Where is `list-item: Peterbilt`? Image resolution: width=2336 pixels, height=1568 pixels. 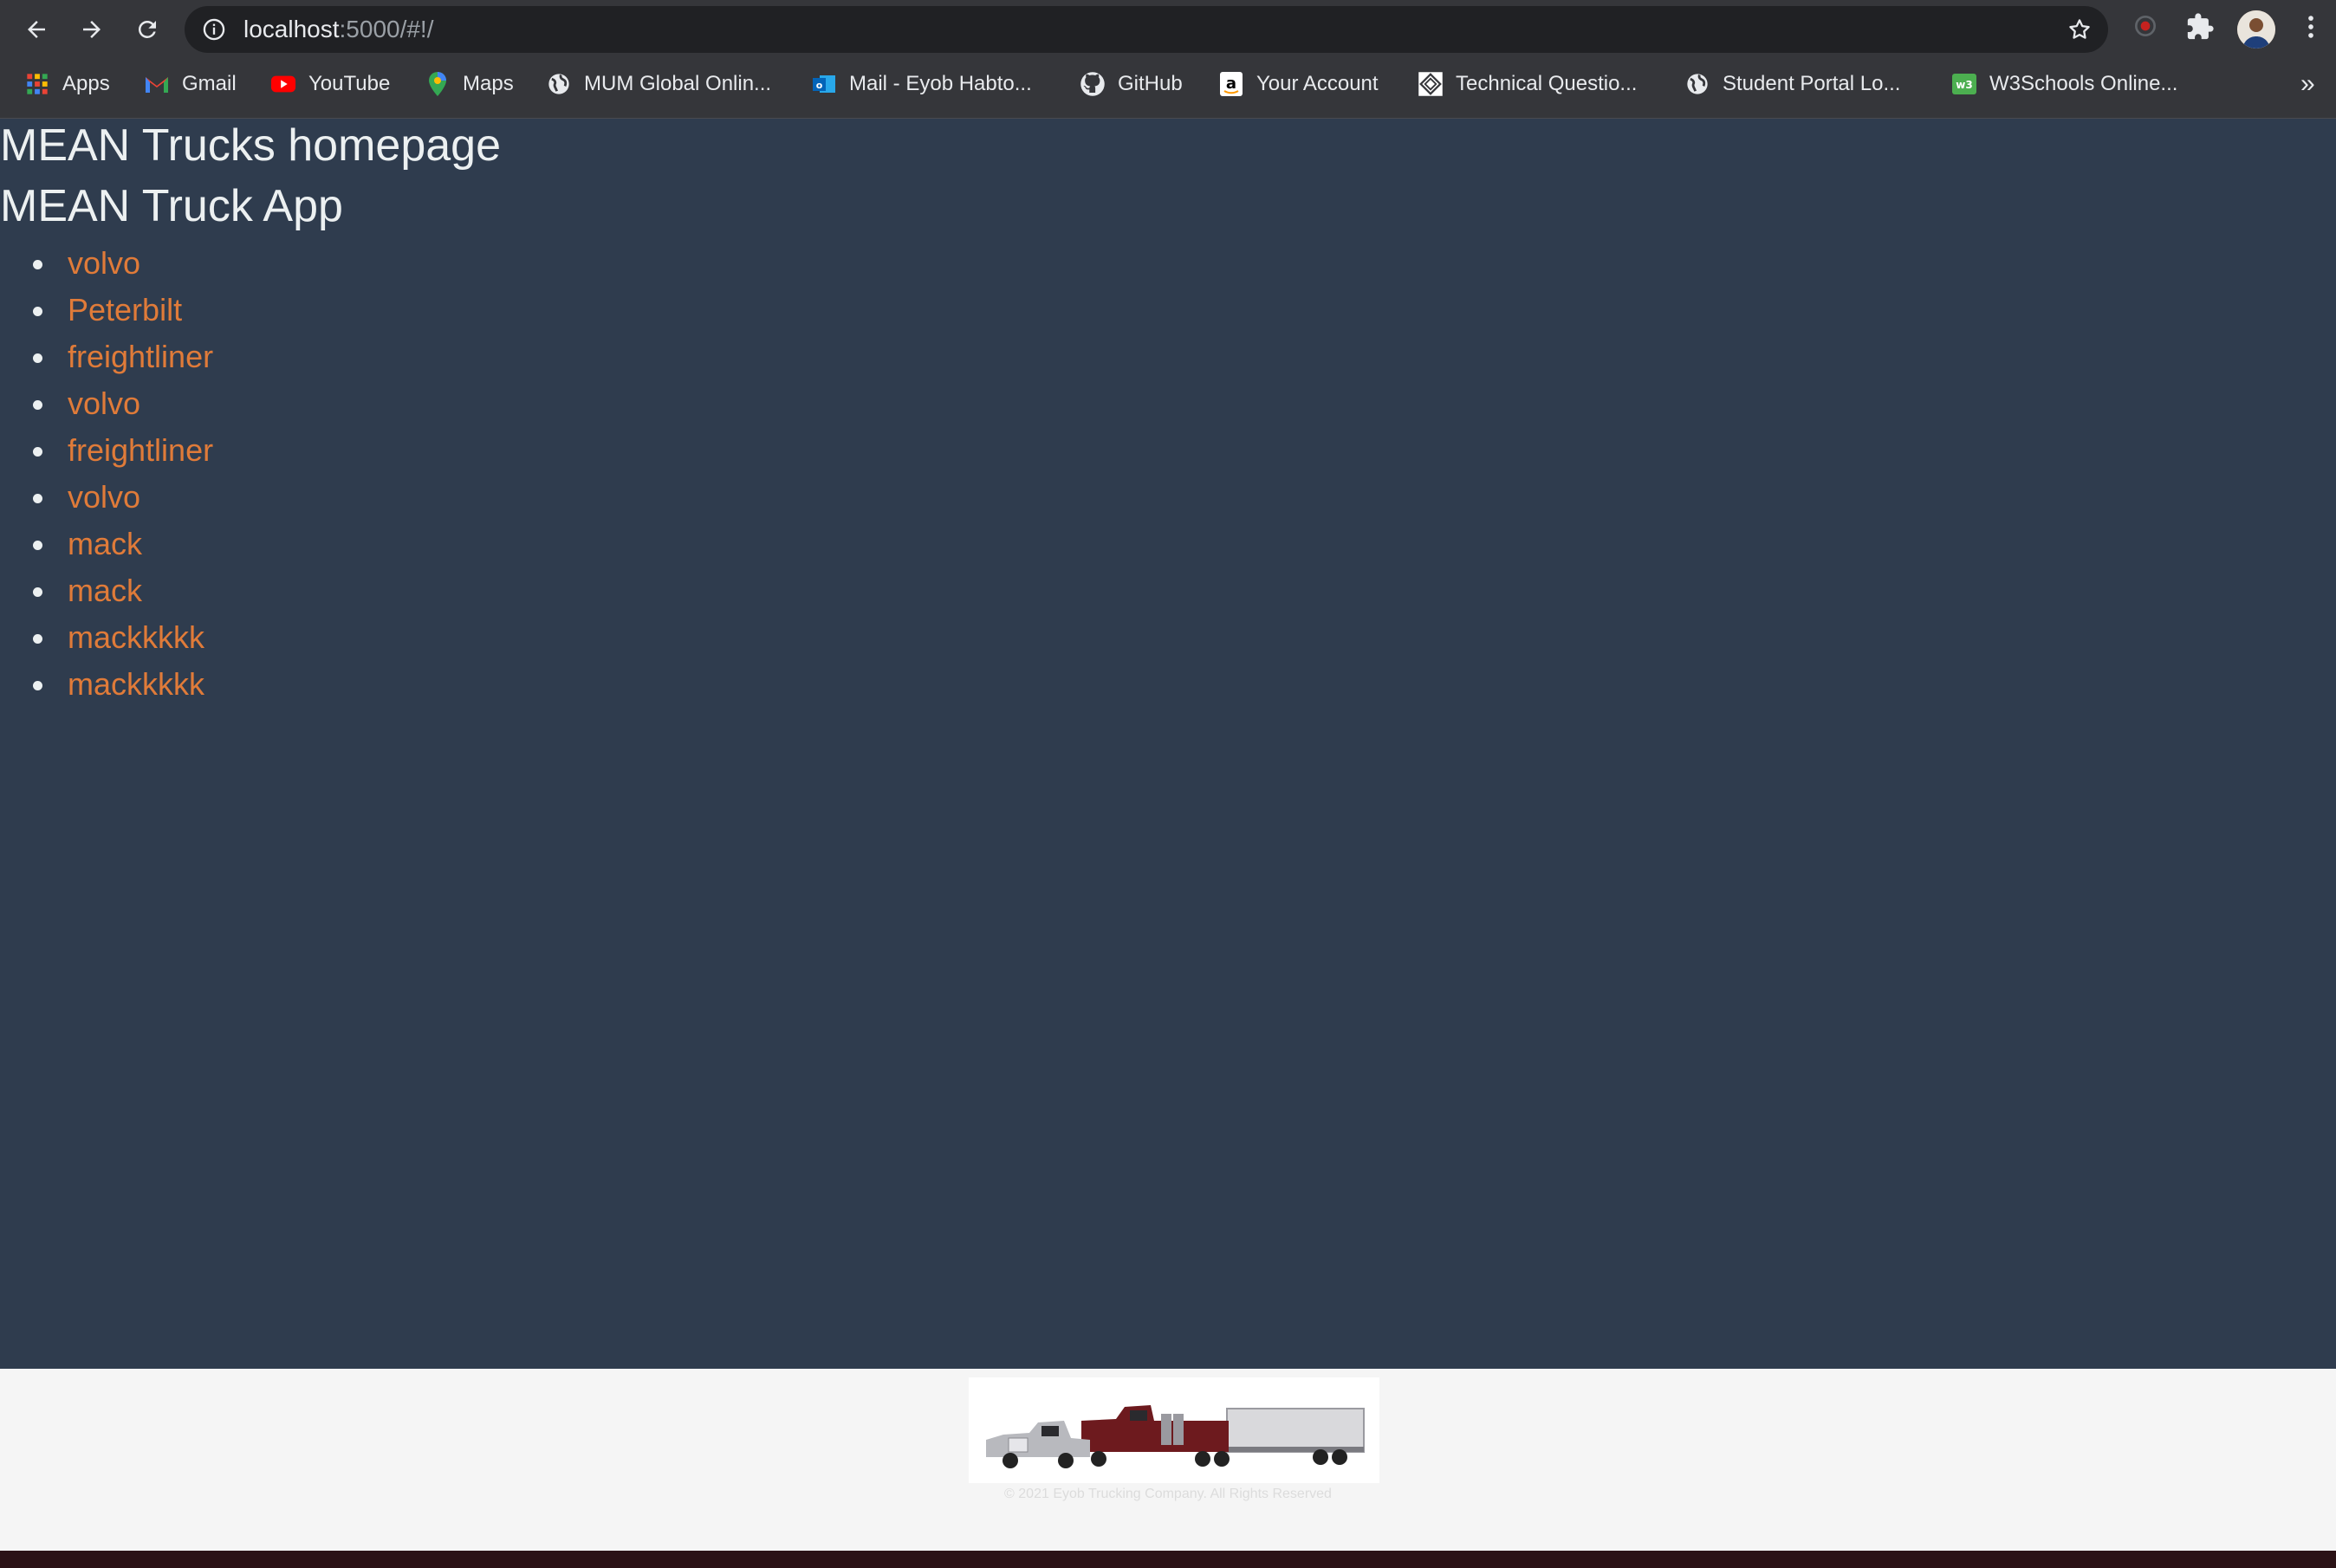 list-item: Peterbilt is located at coordinates (107, 310).